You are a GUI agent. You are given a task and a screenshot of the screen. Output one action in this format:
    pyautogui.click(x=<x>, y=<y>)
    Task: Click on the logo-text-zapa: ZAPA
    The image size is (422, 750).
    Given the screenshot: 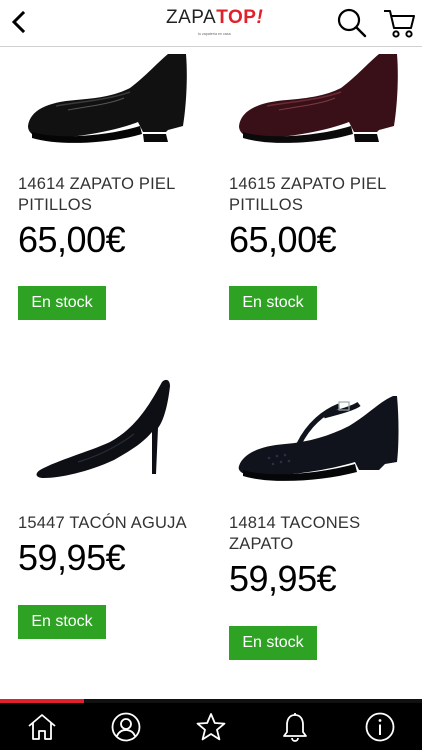 What is the action you would take?
    pyautogui.click(x=191, y=17)
    